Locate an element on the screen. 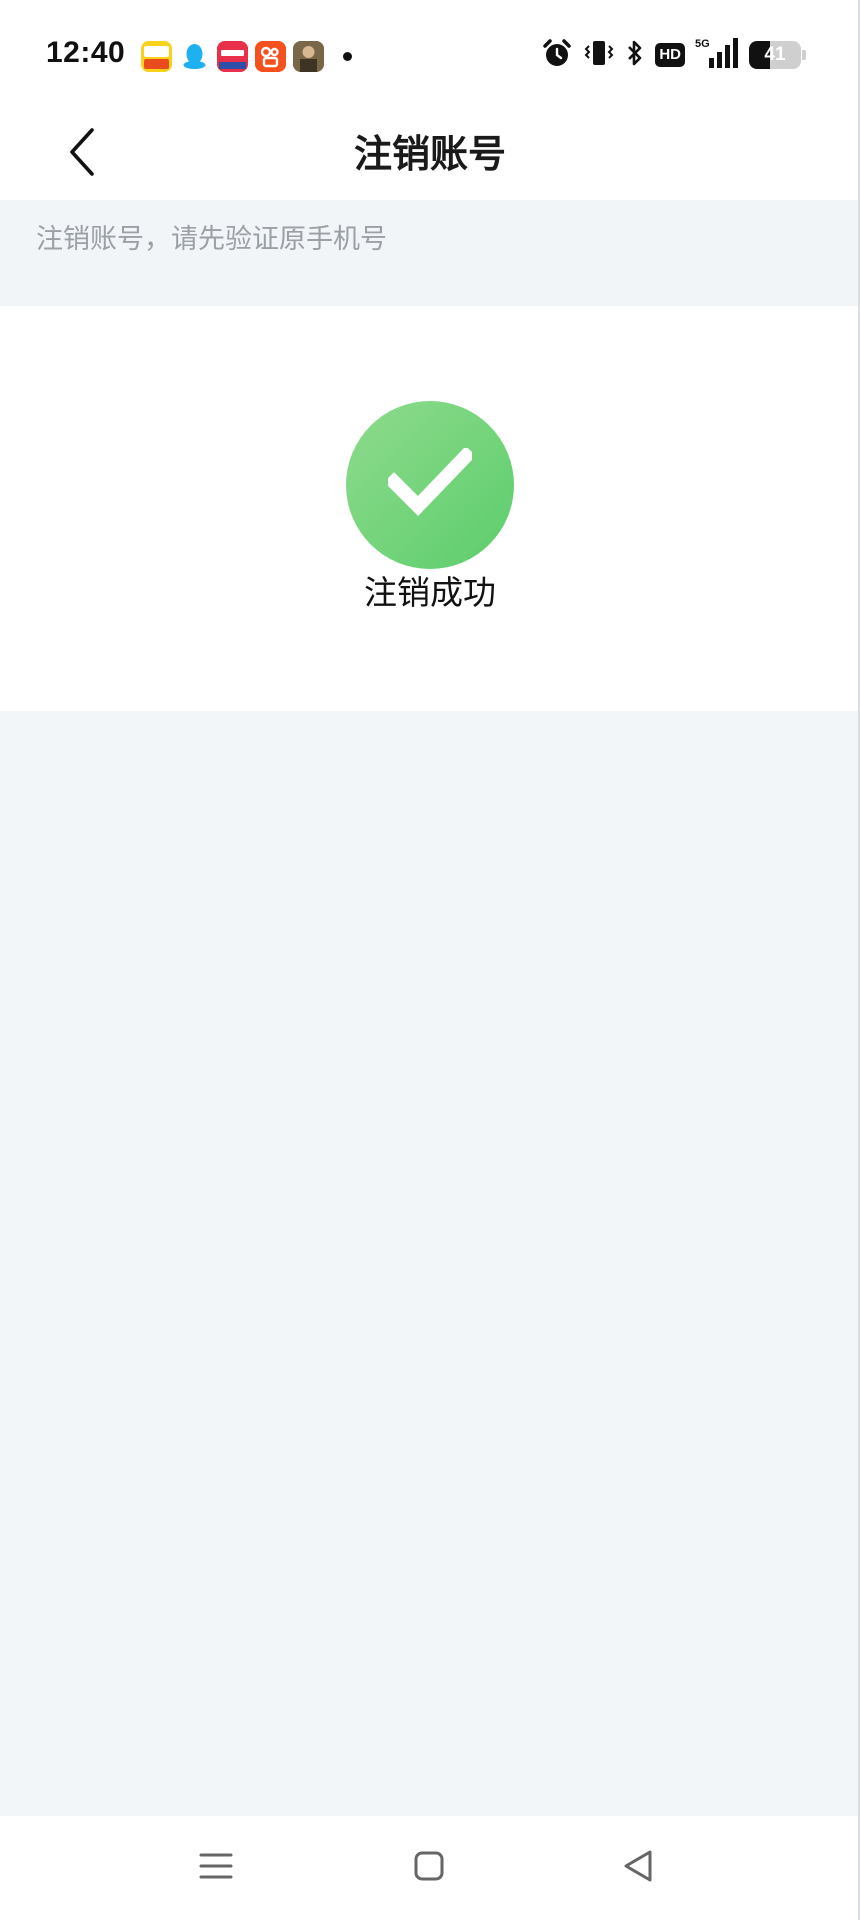 The width and height of the screenshot is (860, 1920). hint-strip: 注销账号，请先验证原手机号 is located at coordinates (430, 253).